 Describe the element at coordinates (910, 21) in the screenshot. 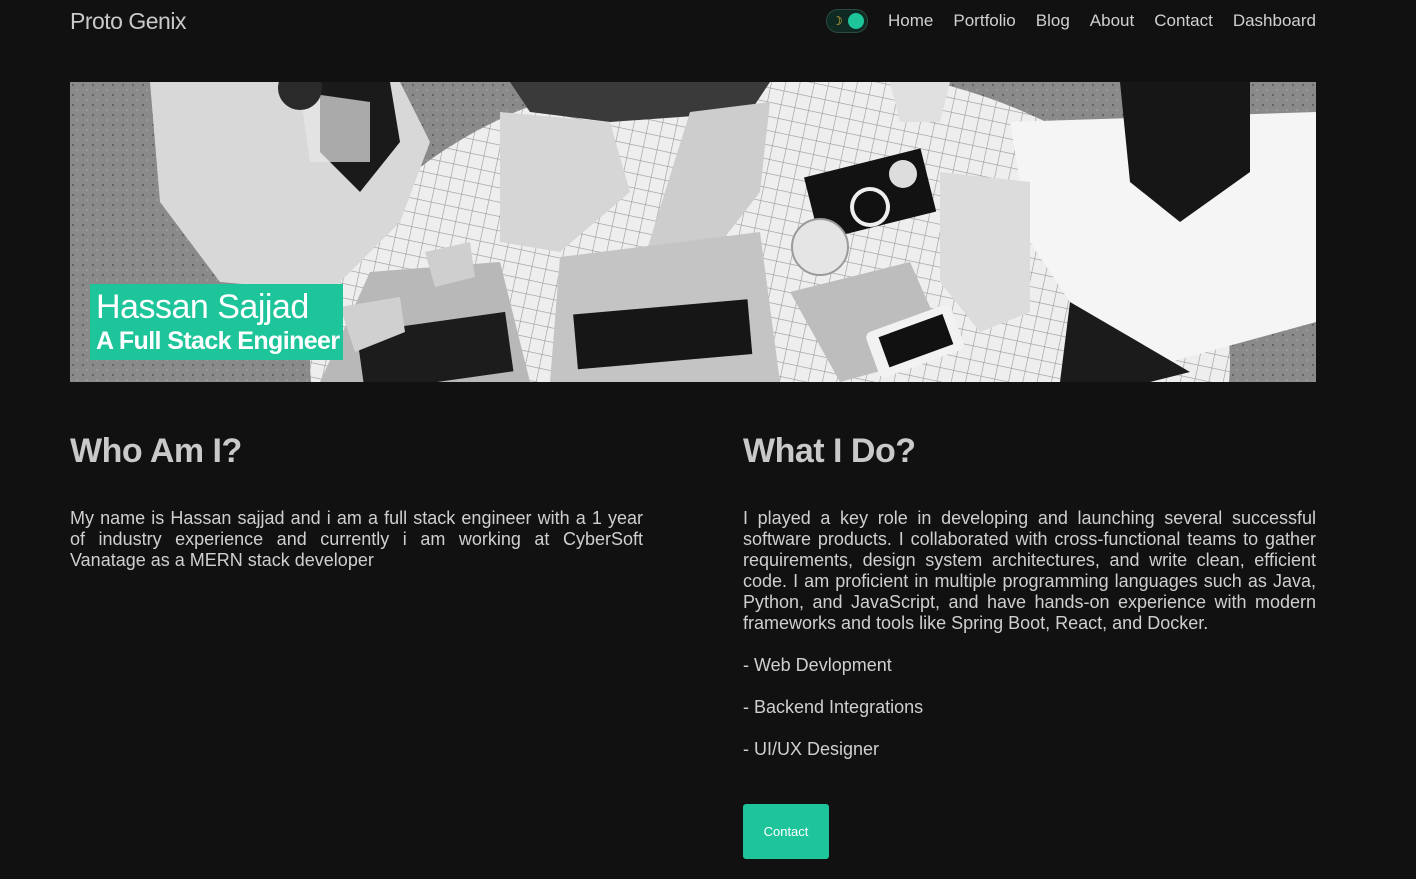

I see `nav-home: Home` at that location.